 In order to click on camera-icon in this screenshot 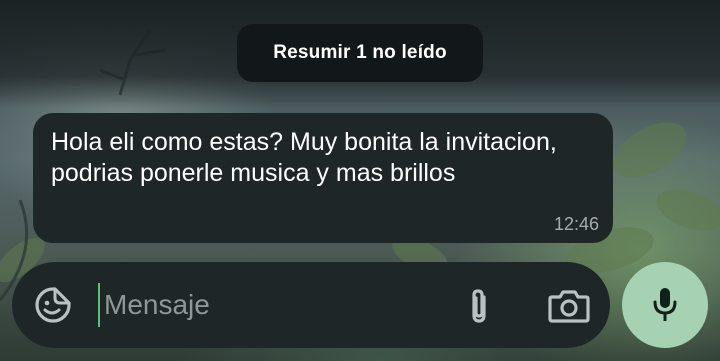, I will do `click(569, 306)`.